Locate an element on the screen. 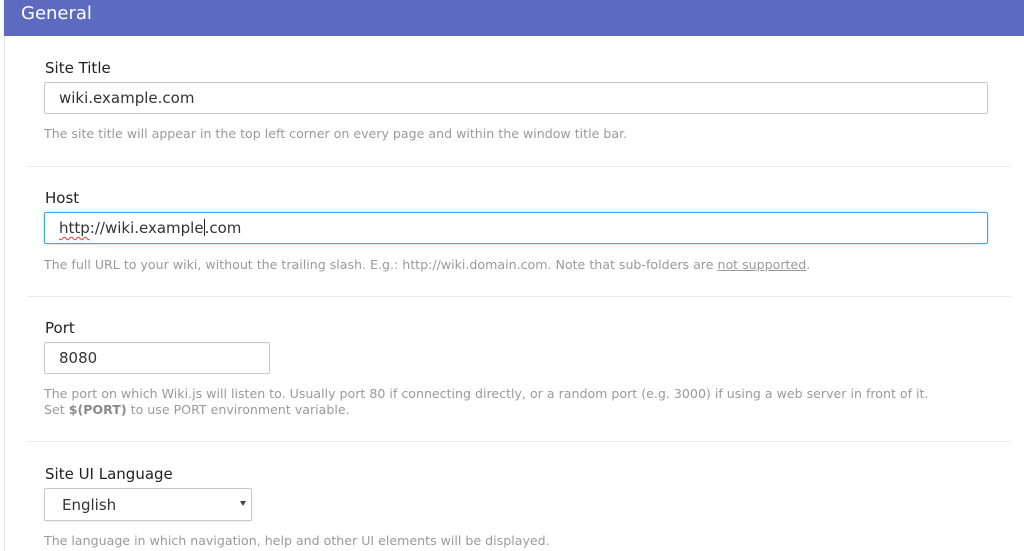  port-label: Port is located at coordinates (60, 328).